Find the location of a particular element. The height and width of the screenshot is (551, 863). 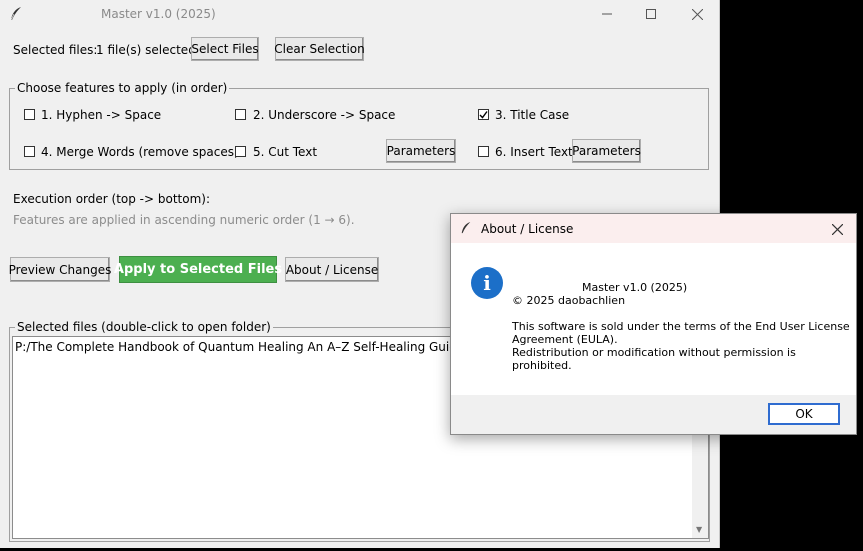

execution-order-label: Execution order (top -> bottom): is located at coordinates (111, 199).